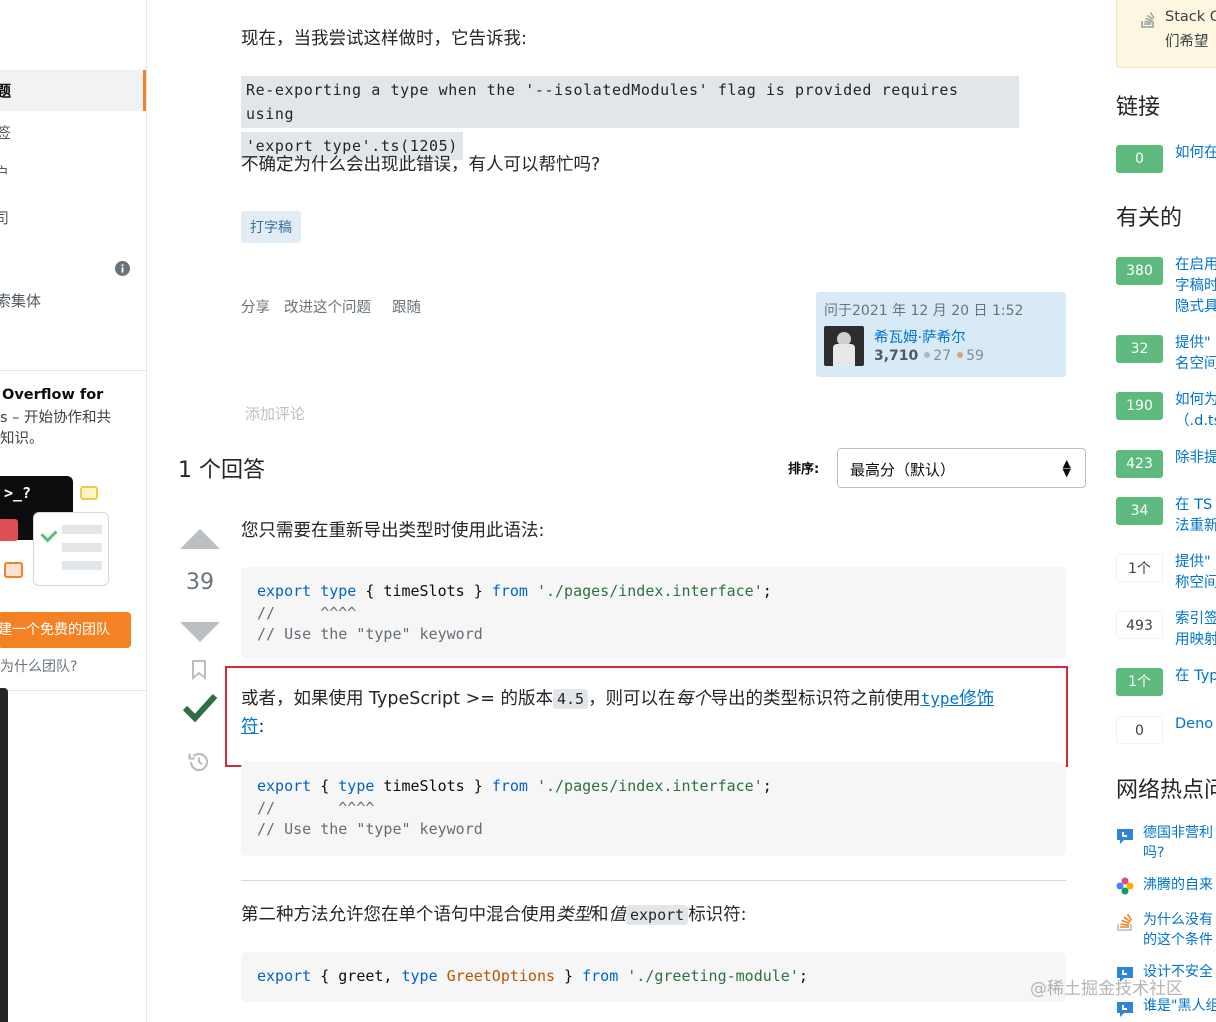 This screenshot has width=1216, height=1022. Describe the element at coordinates (1139, 159) in the screenshot. I see `linked-score: 0` at that location.